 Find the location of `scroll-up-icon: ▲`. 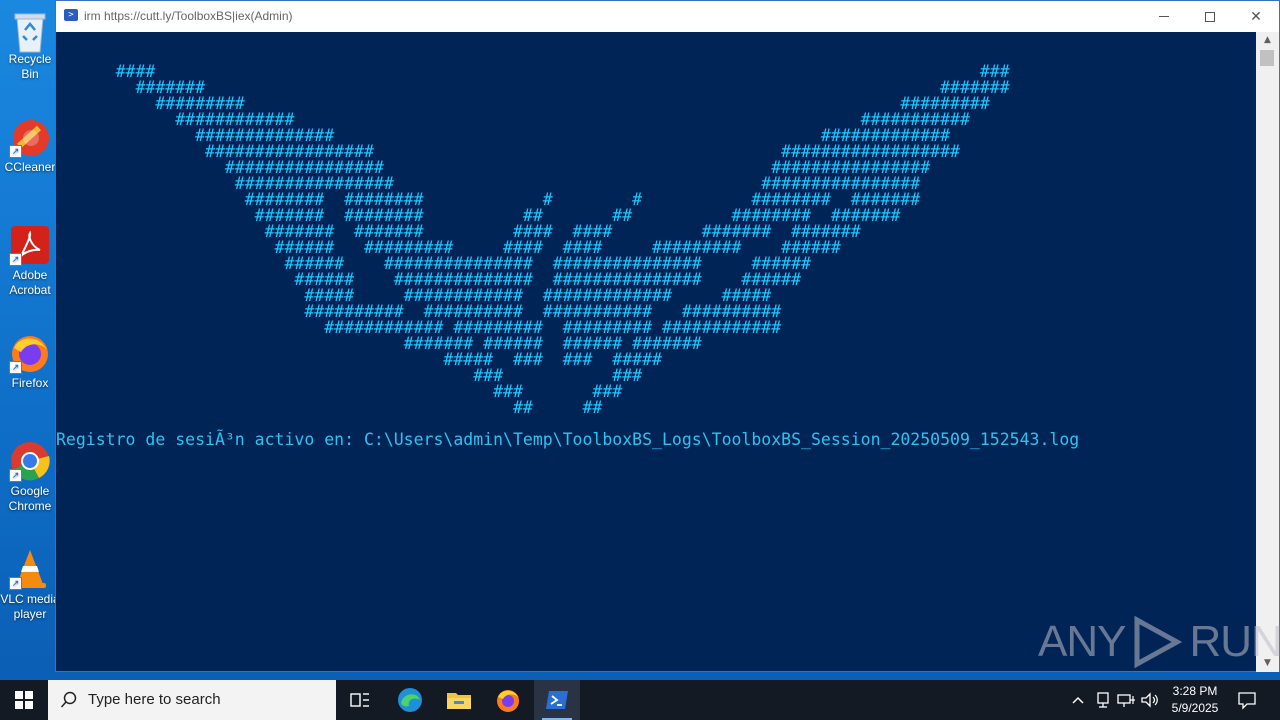

scroll-up-icon: ▲ is located at coordinates (1267, 40).